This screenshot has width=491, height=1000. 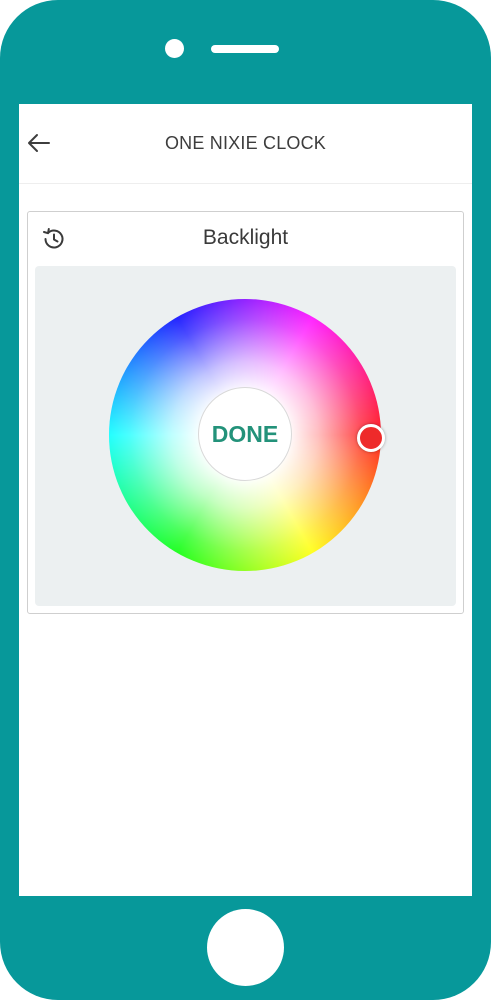 What do you see at coordinates (245, 947) in the screenshot?
I see `phone-home-button` at bounding box center [245, 947].